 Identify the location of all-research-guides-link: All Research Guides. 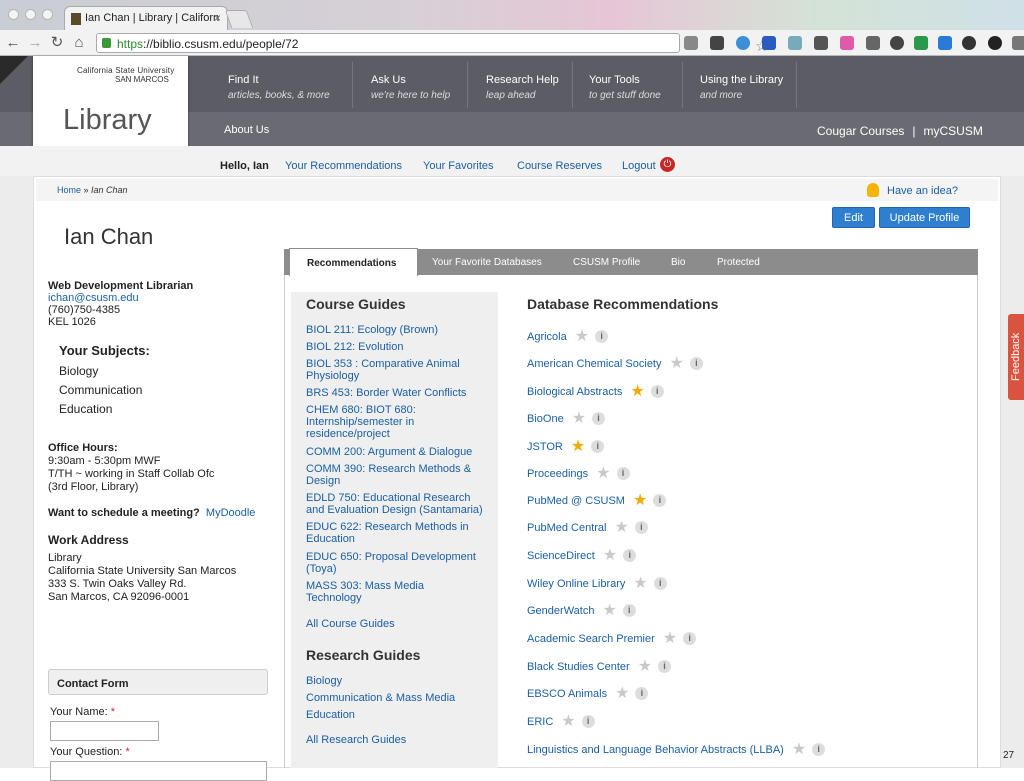
(398, 740).